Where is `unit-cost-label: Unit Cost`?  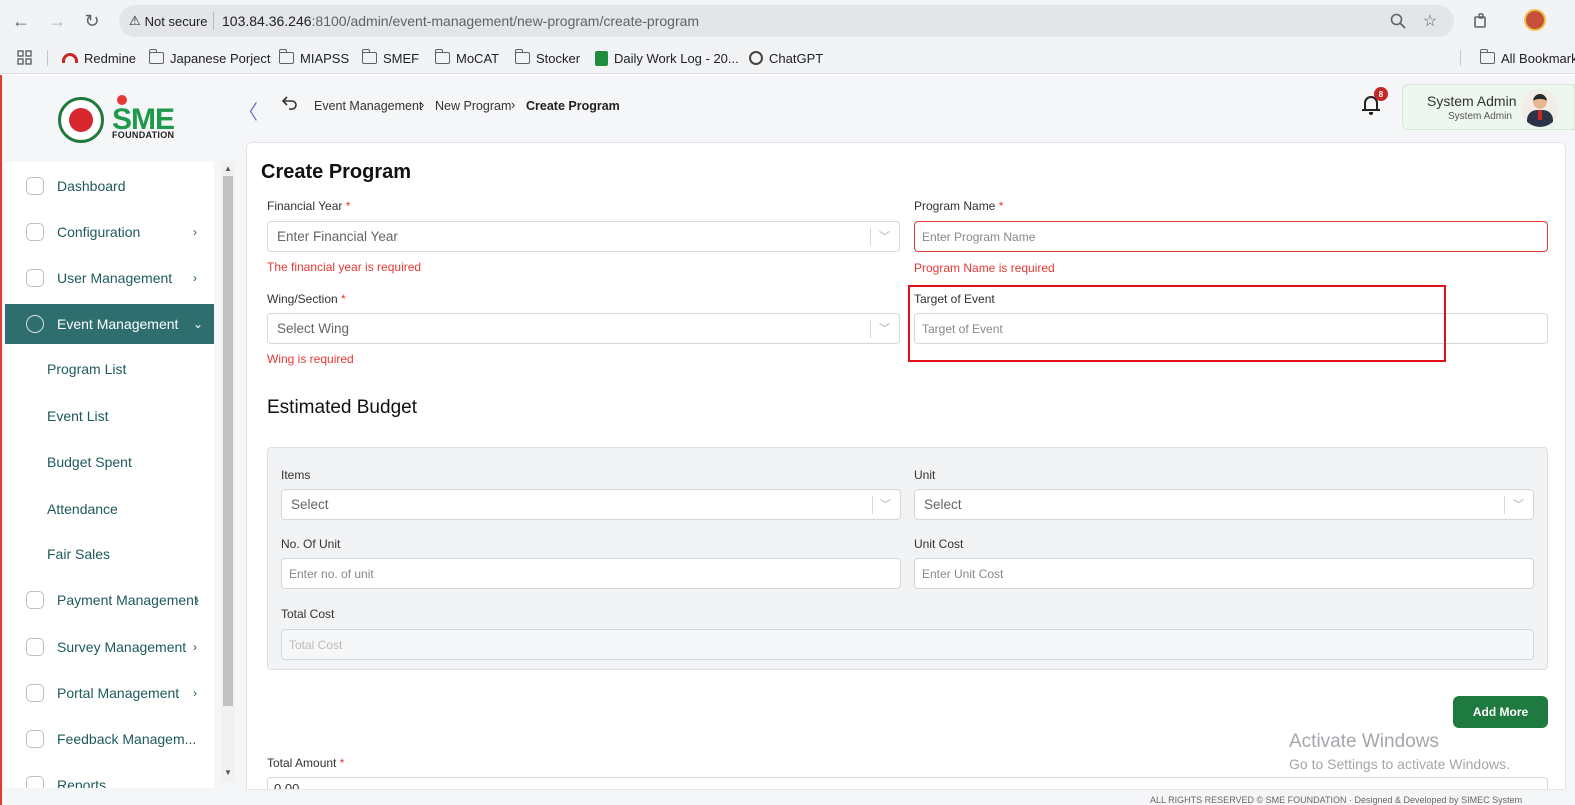 unit-cost-label: Unit Cost is located at coordinates (939, 544).